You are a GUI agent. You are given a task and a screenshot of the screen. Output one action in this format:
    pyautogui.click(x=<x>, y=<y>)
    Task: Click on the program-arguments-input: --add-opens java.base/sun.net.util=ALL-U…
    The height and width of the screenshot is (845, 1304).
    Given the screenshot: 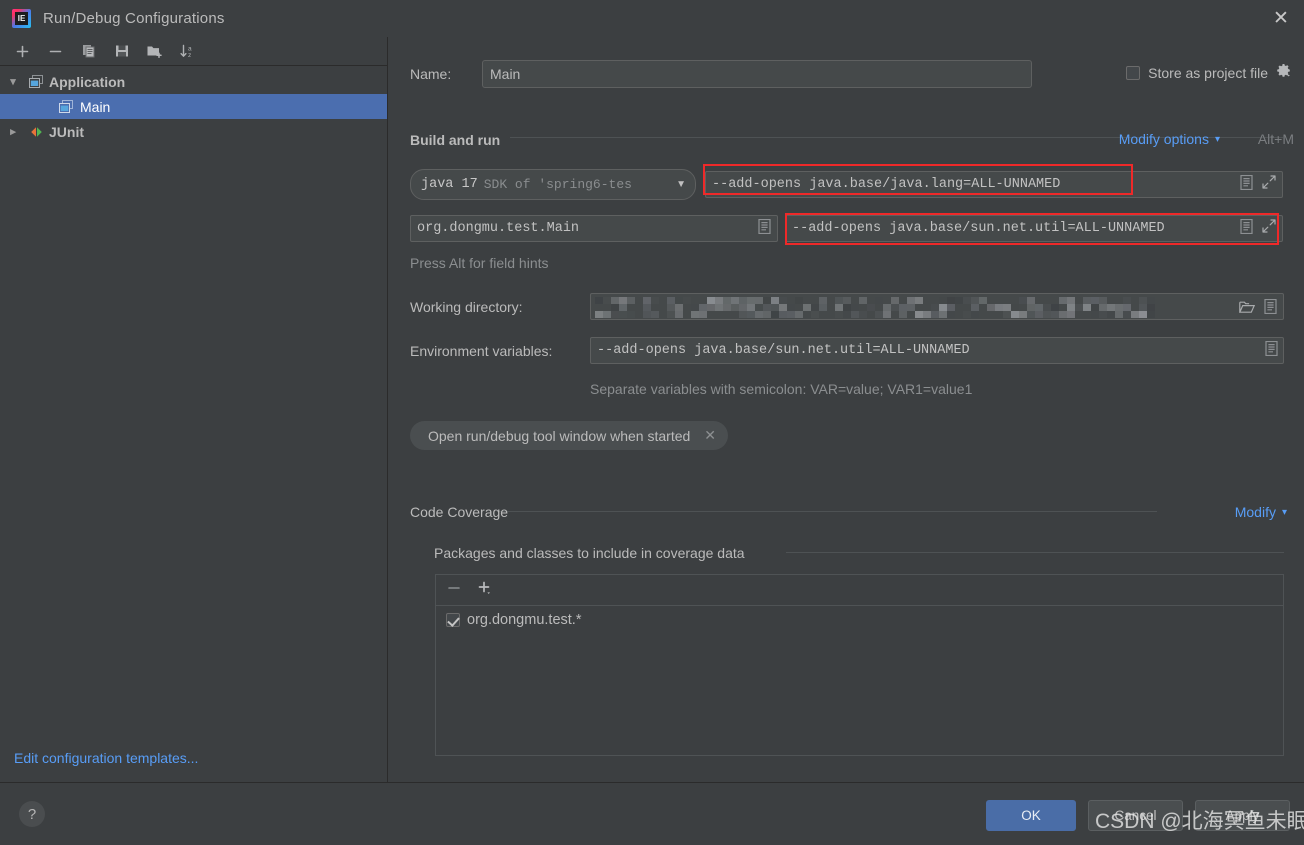 What is the action you would take?
    pyautogui.click(x=1034, y=228)
    